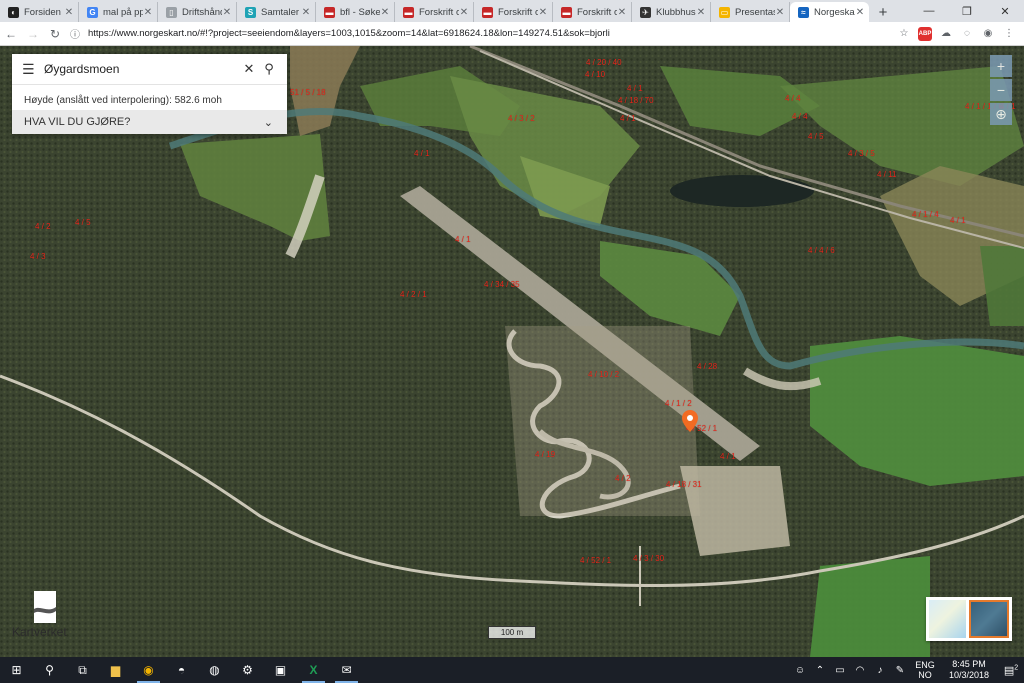 The width and height of the screenshot is (1024, 683). What do you see at coordinates (1001, 90) in the screenshot?
I see `zoom-out-button: −` at bounding box center [1001, 90].